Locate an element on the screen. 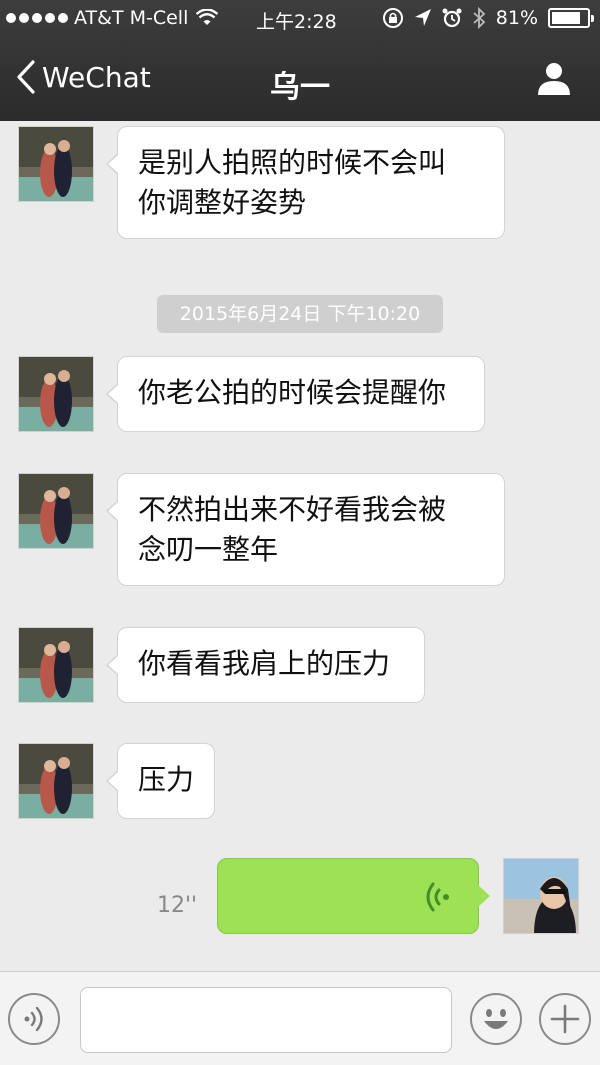 Image resolution: width=600 pixels, height=1065 pixels. rotation-lock-icon is located at coordinates (392, 18).